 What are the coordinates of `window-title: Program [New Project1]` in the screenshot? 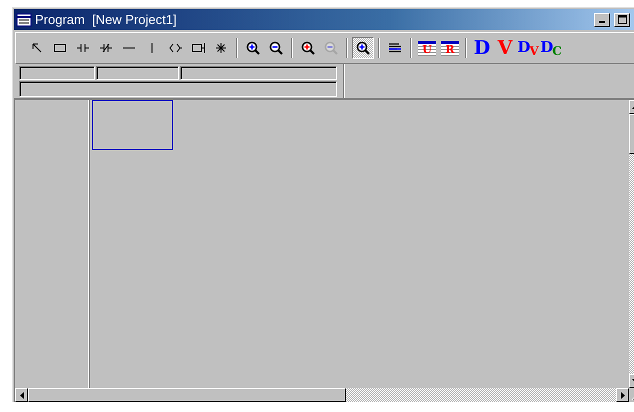 It's located at (106, 19).